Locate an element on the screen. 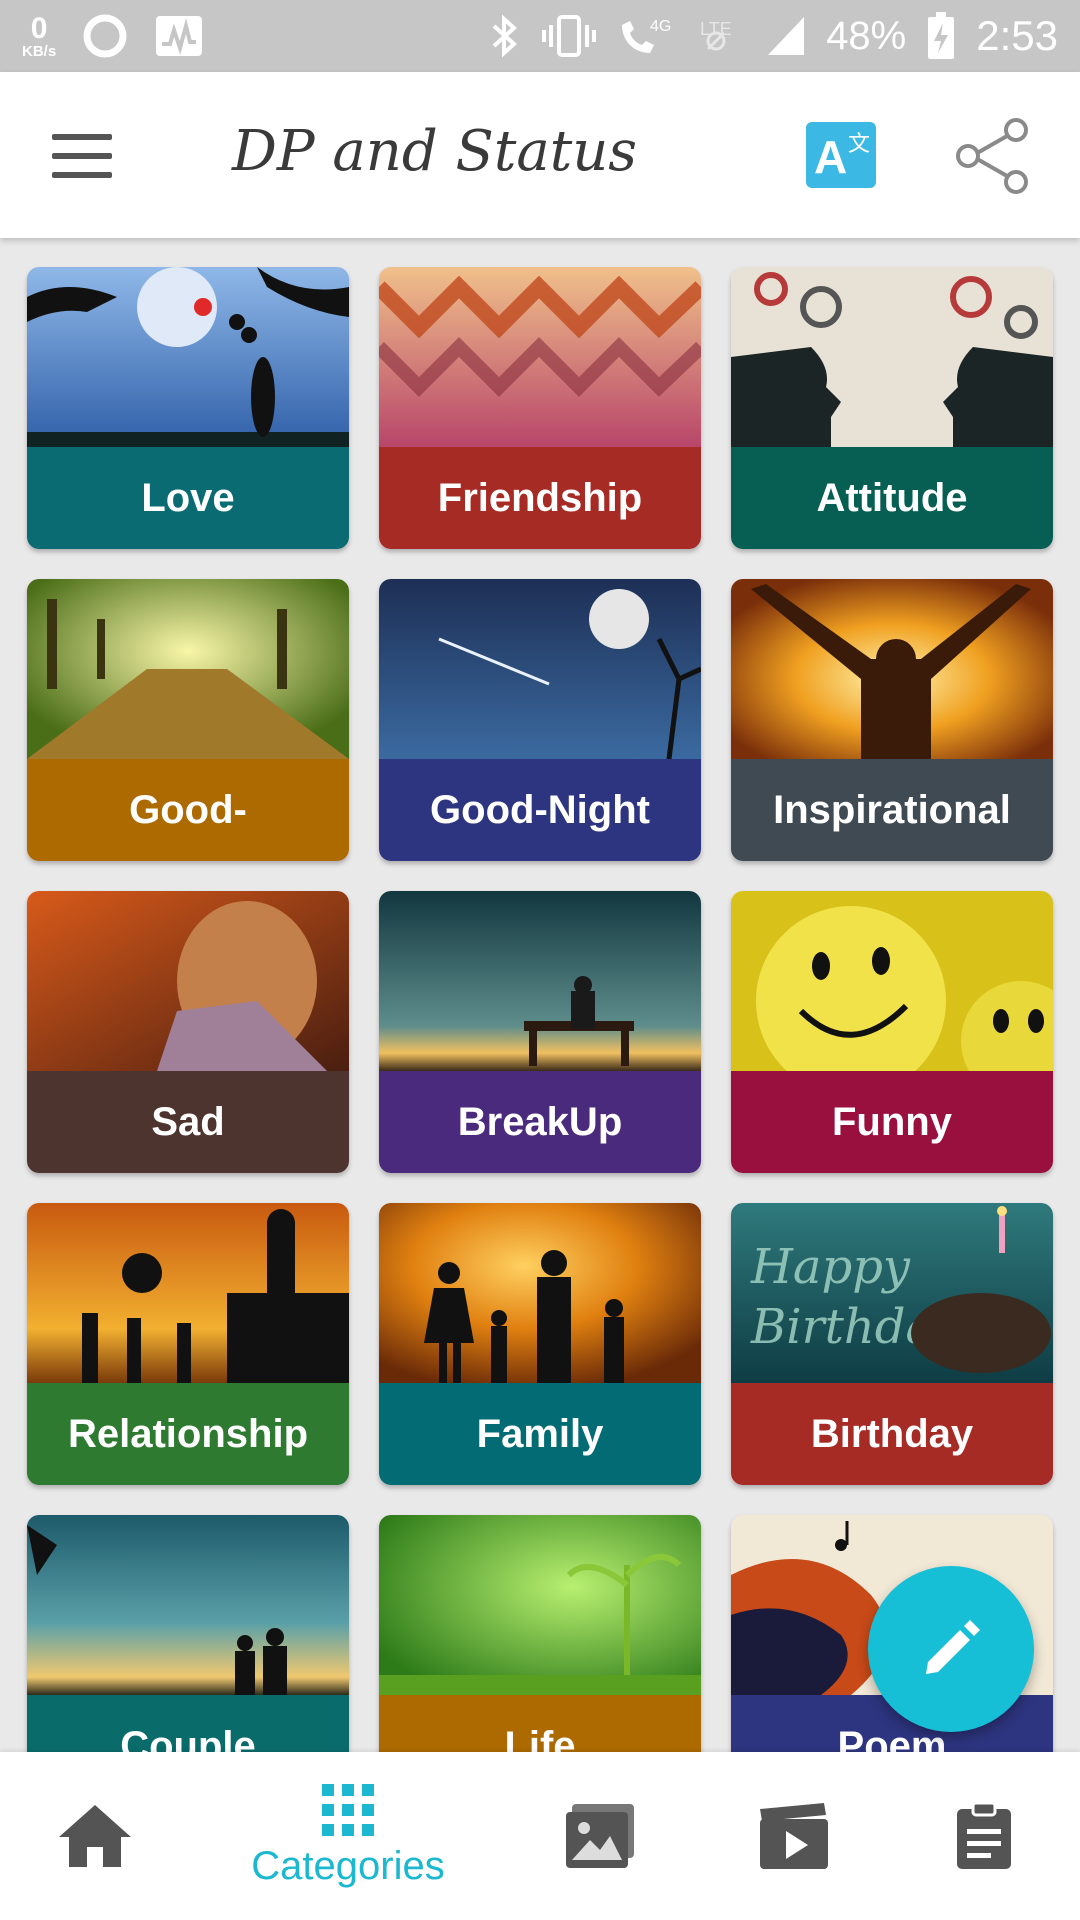 Image resolution: width=1080 pixels, height=1920 pixels. category-card-funny: Funny is located at coordinates (892, 1032).